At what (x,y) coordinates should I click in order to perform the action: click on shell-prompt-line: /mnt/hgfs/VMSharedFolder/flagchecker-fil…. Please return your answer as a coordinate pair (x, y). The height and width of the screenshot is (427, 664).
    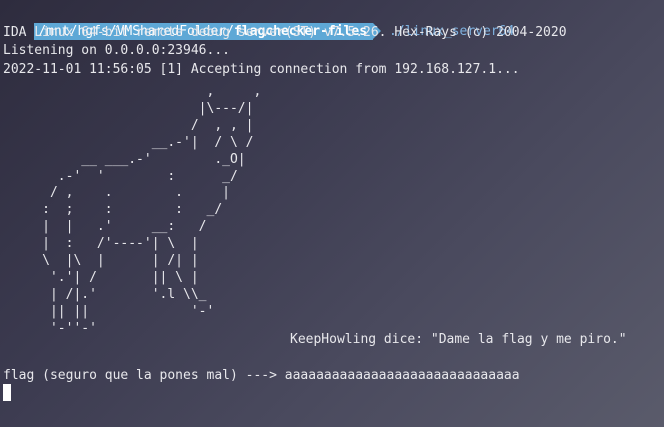
    Looking at the image, I should click on (258, 23).